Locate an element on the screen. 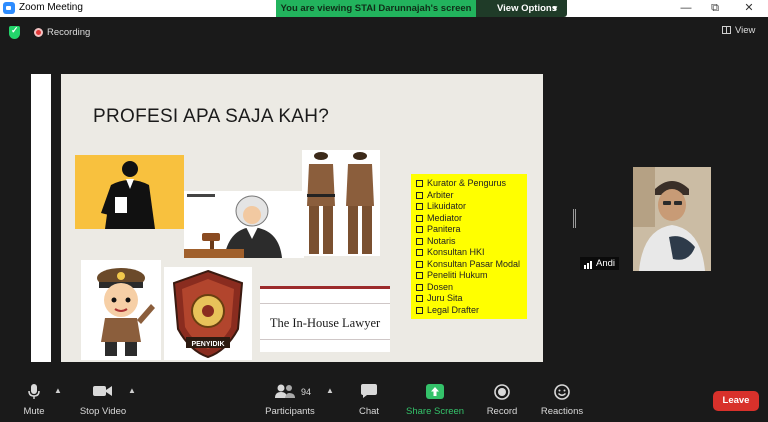  list-item: Legal Drafter is located at coordinates (471, 311).